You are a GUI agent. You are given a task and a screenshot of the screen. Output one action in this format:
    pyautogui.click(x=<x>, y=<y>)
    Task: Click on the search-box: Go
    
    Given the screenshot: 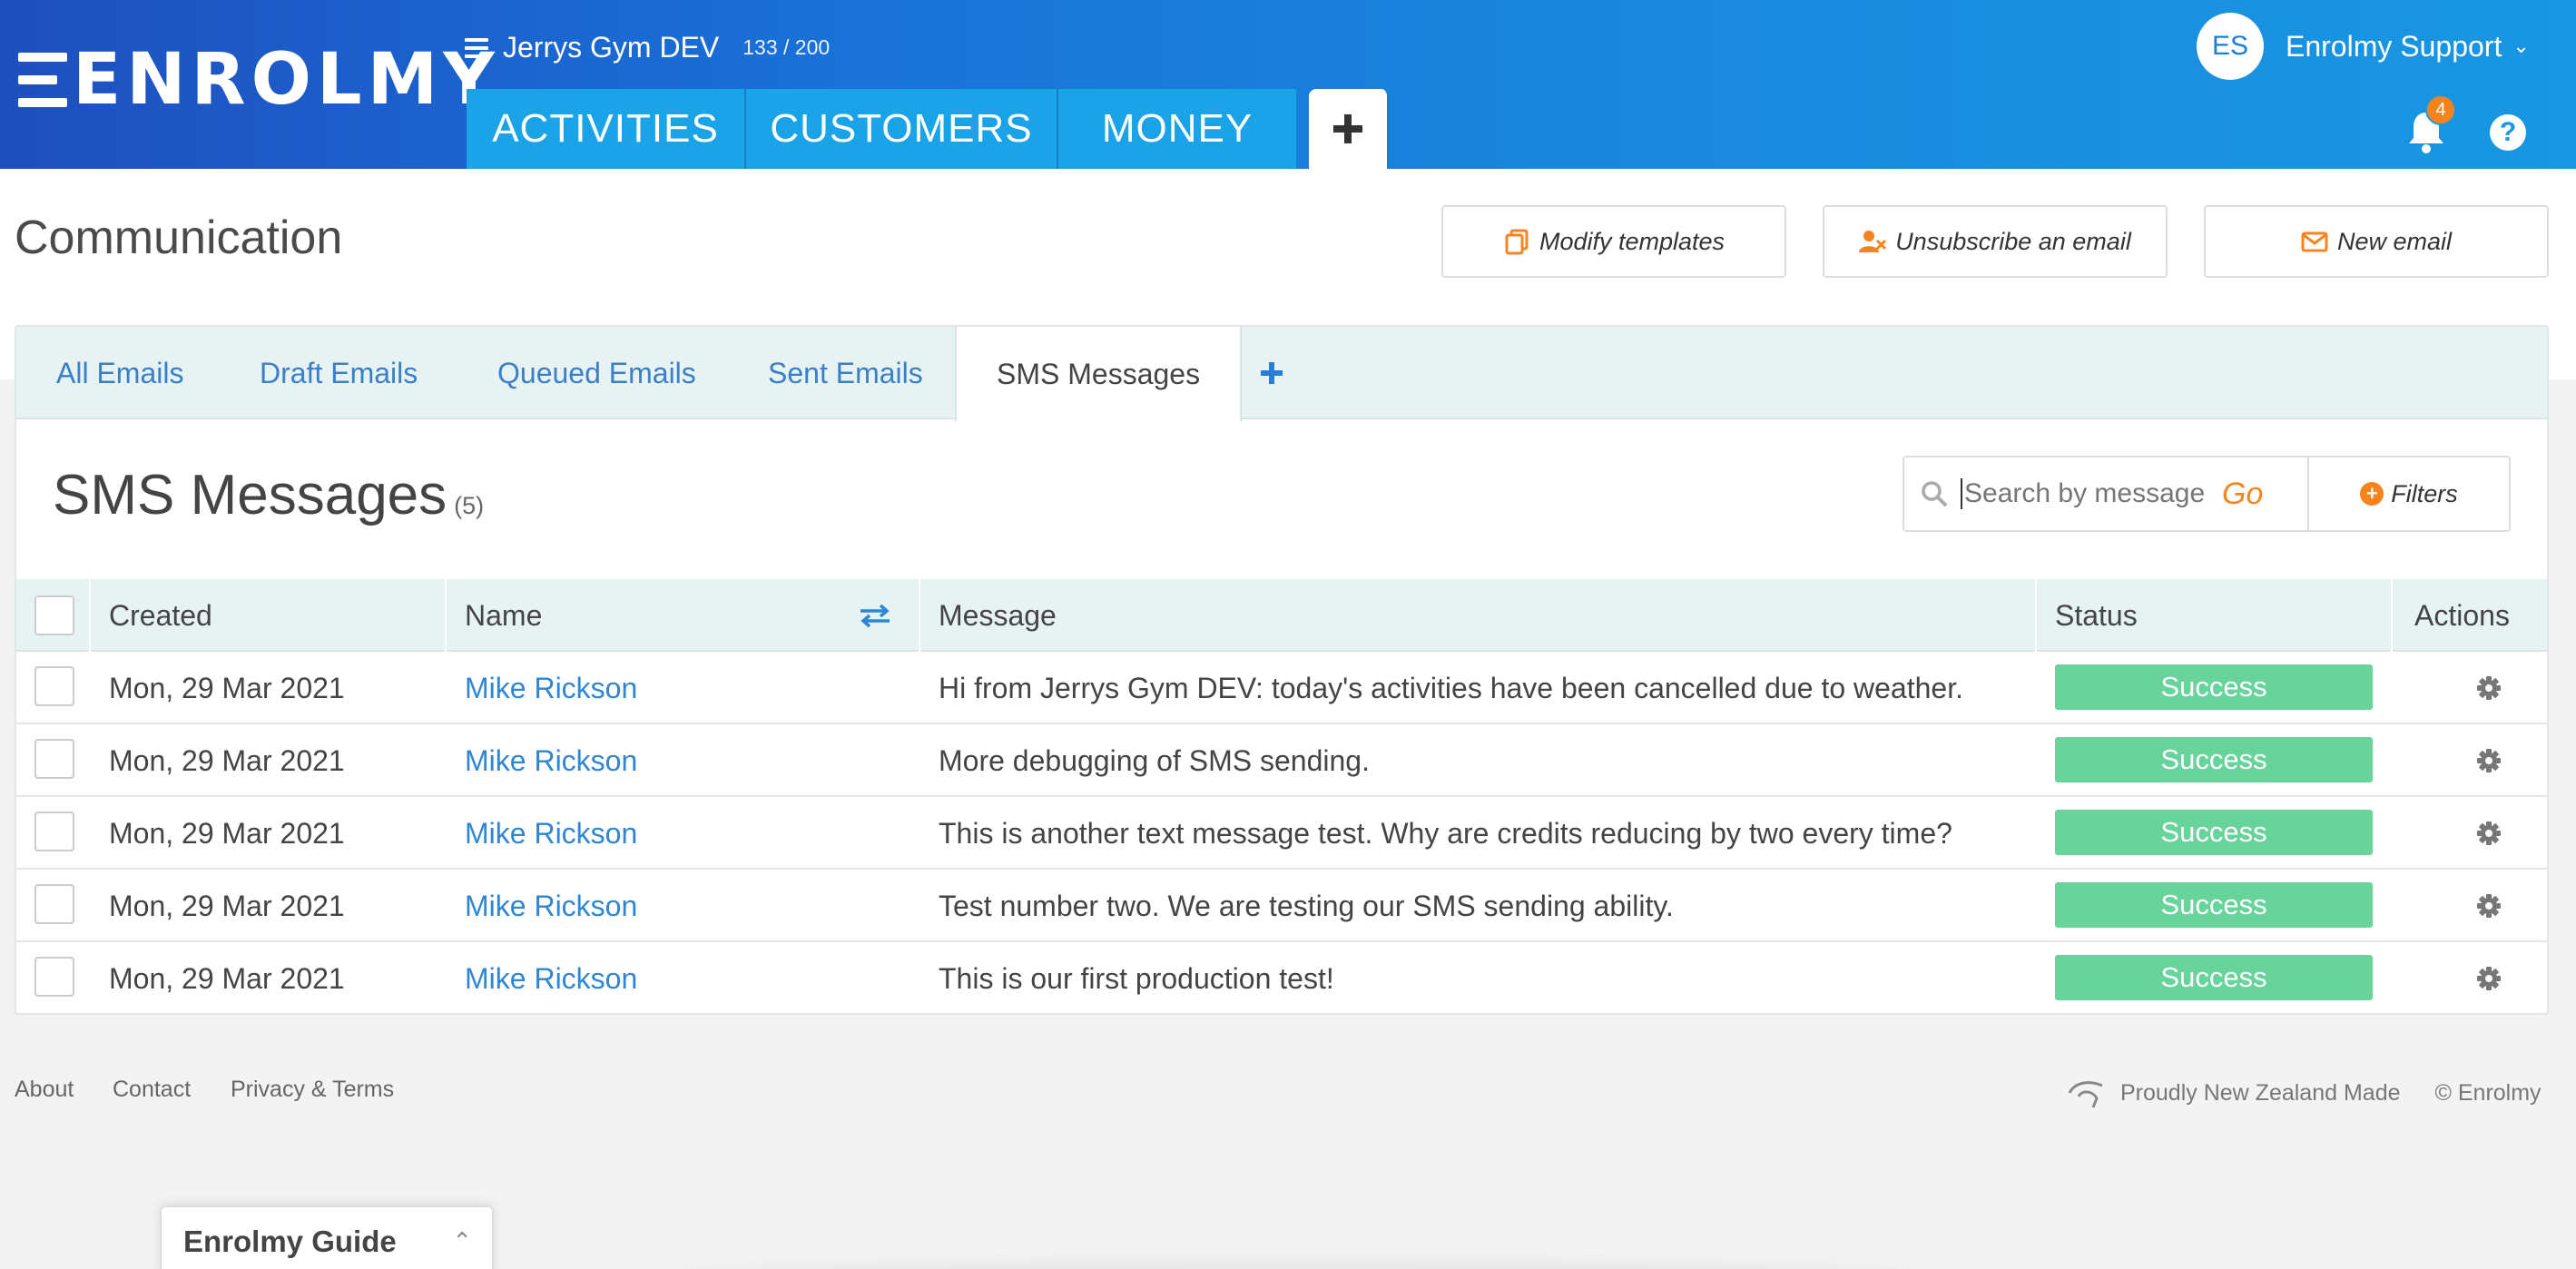 What is the action you would take?
    pyautogui.click(x=2106, y=494)
    